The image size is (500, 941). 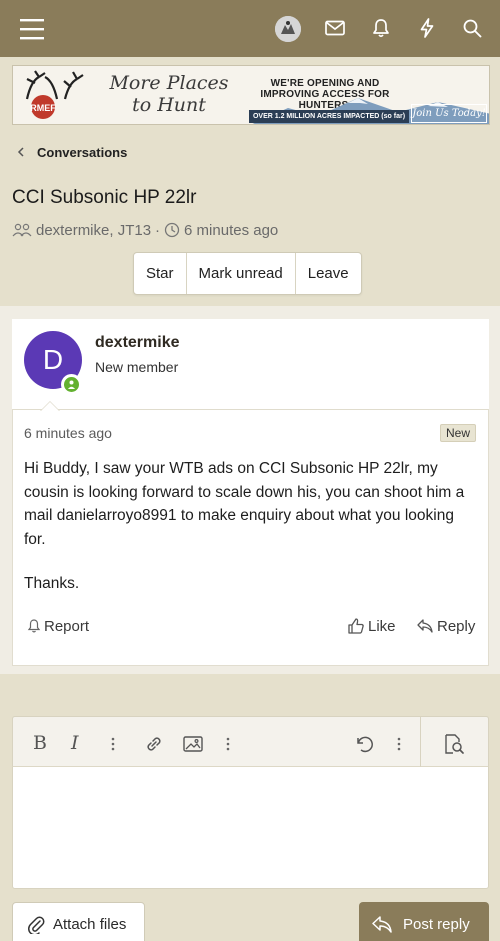 What do you see at coordinates (357, 626) in the screenshot?
I see `thumbs-up-icon` at bounding box center [357, 626].